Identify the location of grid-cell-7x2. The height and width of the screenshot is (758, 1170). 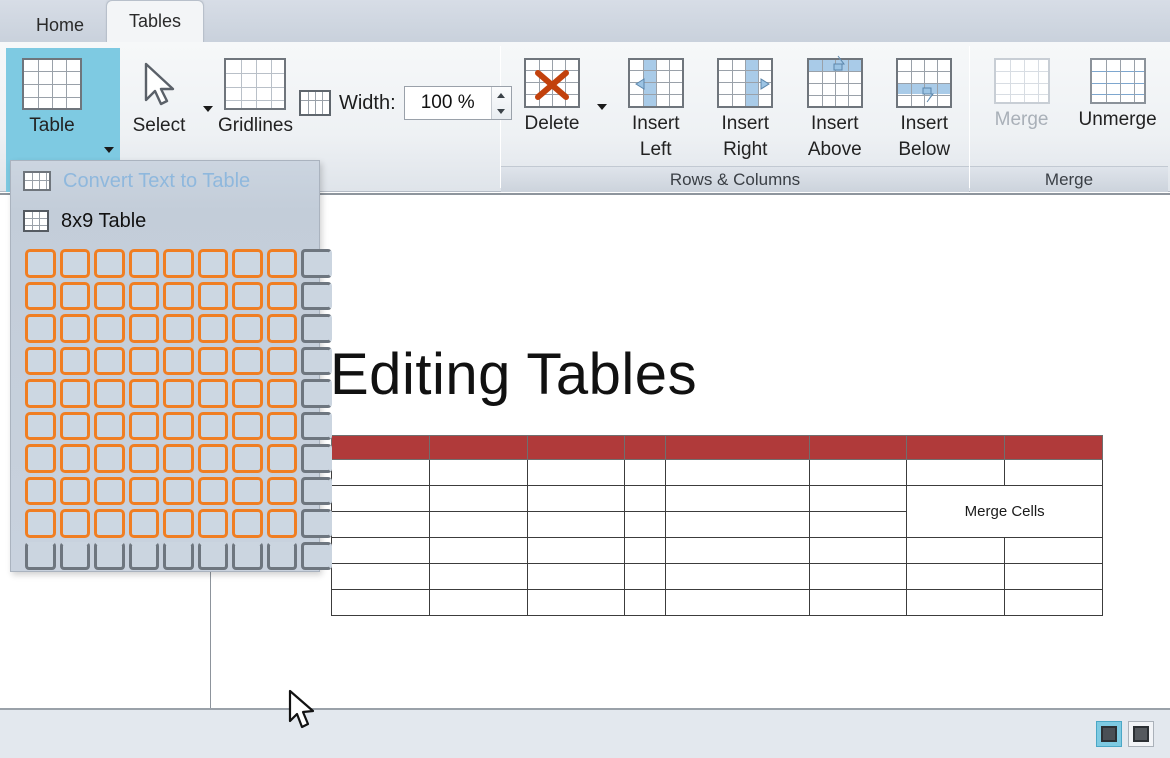
(247, 295).